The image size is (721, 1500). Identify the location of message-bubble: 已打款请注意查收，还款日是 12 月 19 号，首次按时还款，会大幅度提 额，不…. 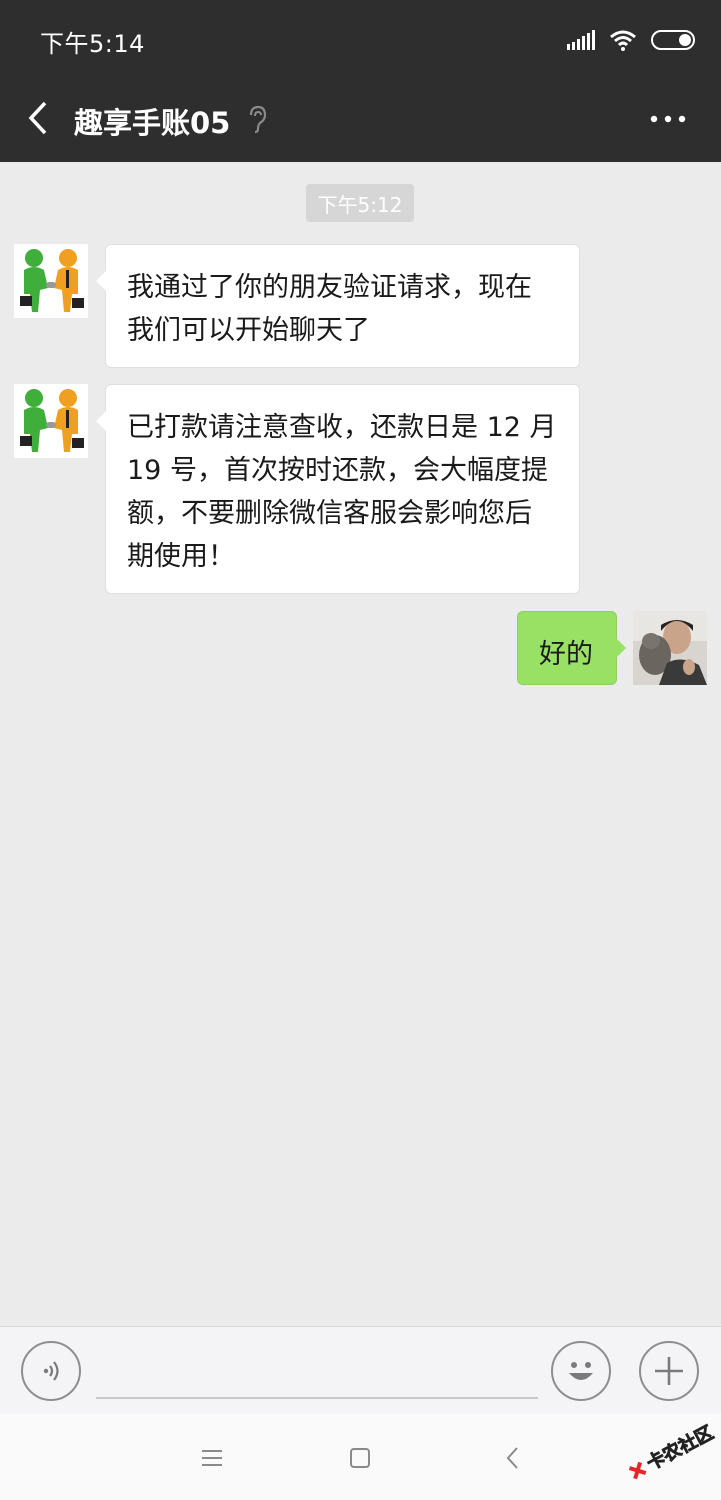
(338, 489).